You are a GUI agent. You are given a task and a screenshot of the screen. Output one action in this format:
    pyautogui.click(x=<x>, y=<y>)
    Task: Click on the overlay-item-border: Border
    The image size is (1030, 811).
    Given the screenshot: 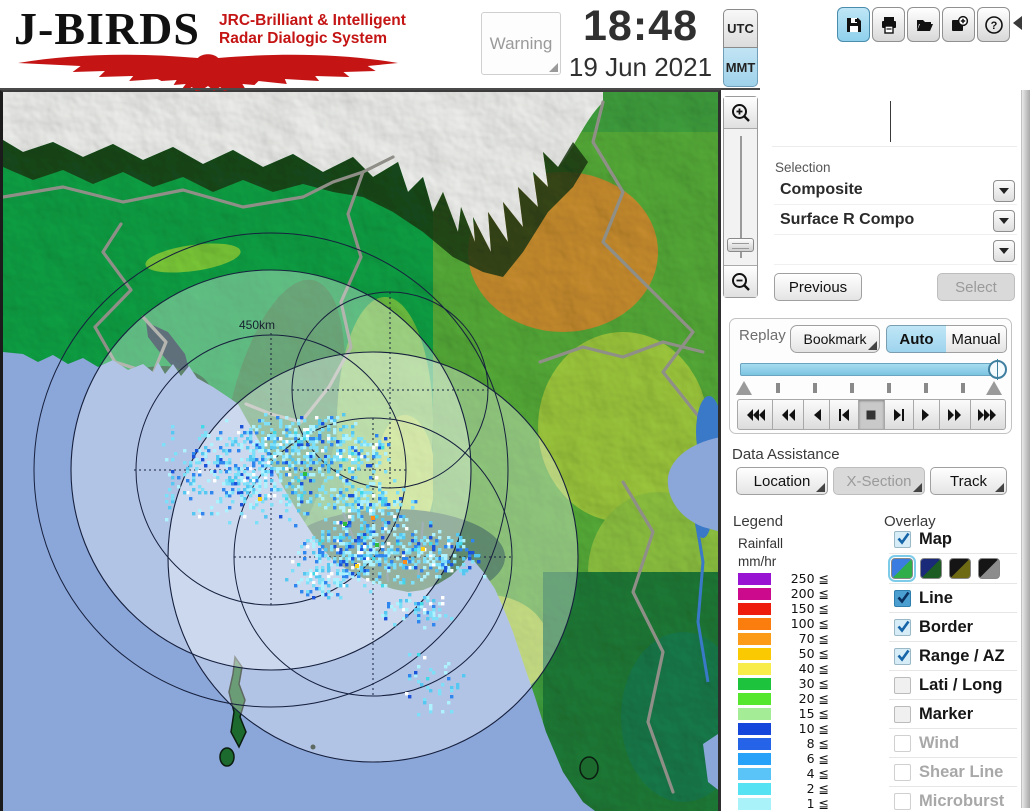 What is the action you would take?
    pyautogui.click(x=953, y=627)
    